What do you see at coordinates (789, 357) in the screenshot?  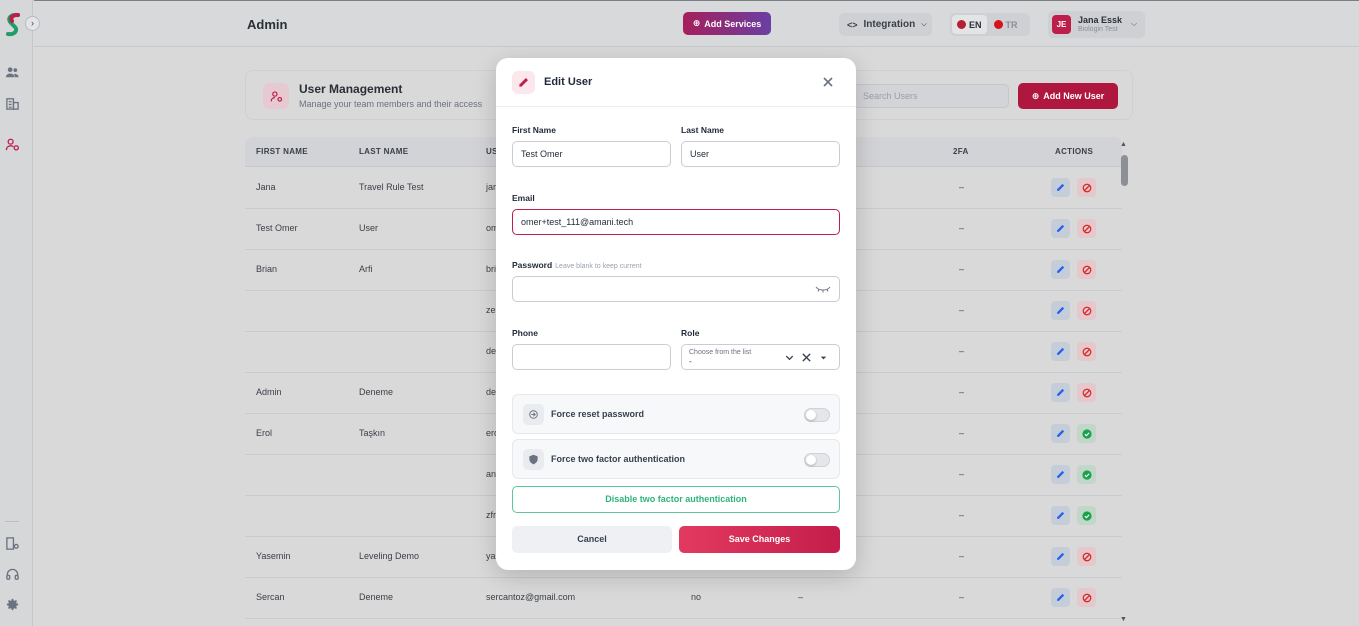 I see `chevron-down-icon` at bounding box center [789, 357].